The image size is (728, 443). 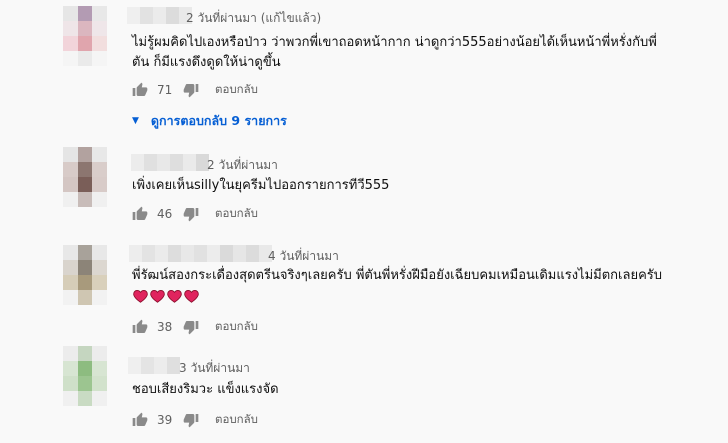 What do you see at coordinates (165, 327) in the screenshot?
I see `like-count: 38` at bounding box center [165, 327].